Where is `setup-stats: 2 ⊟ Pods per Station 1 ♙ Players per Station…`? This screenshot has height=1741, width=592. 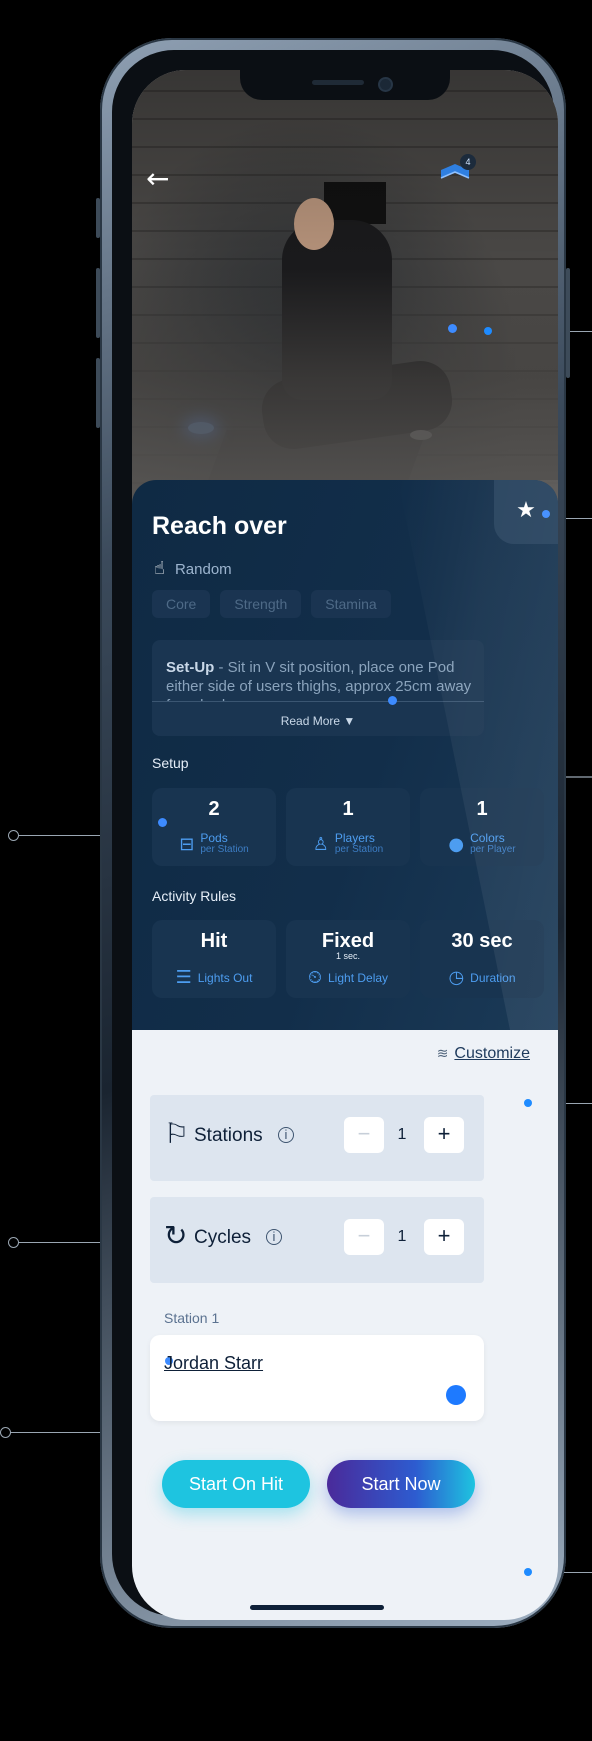 setup-stats: 2 ⊟ Pods per Station 1 ♙ Players per Station… is located at coordinates (348, 827).